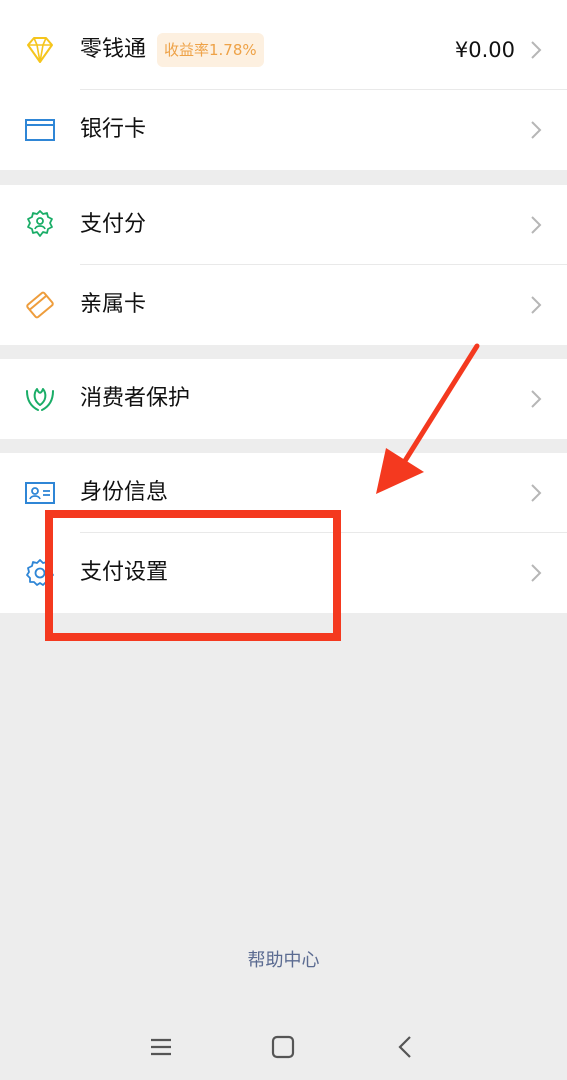 The height and width of the screenshot is (1080, 567). Describe the element at coordinates (283, 130) in the screenshot. I see `bank-card-row: 银行卡` at that location.